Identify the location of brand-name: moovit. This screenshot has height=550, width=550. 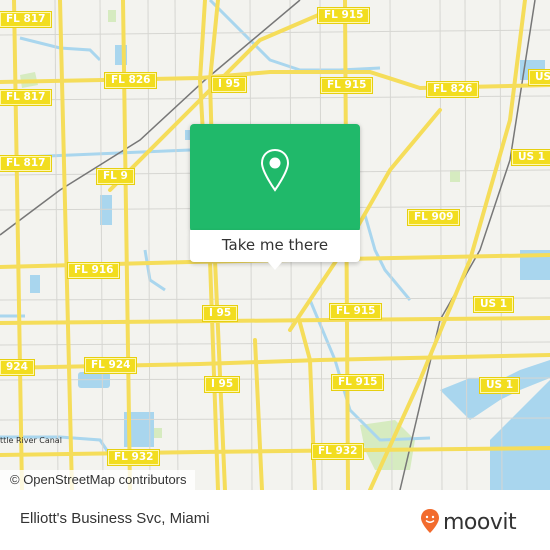
(480, 522).